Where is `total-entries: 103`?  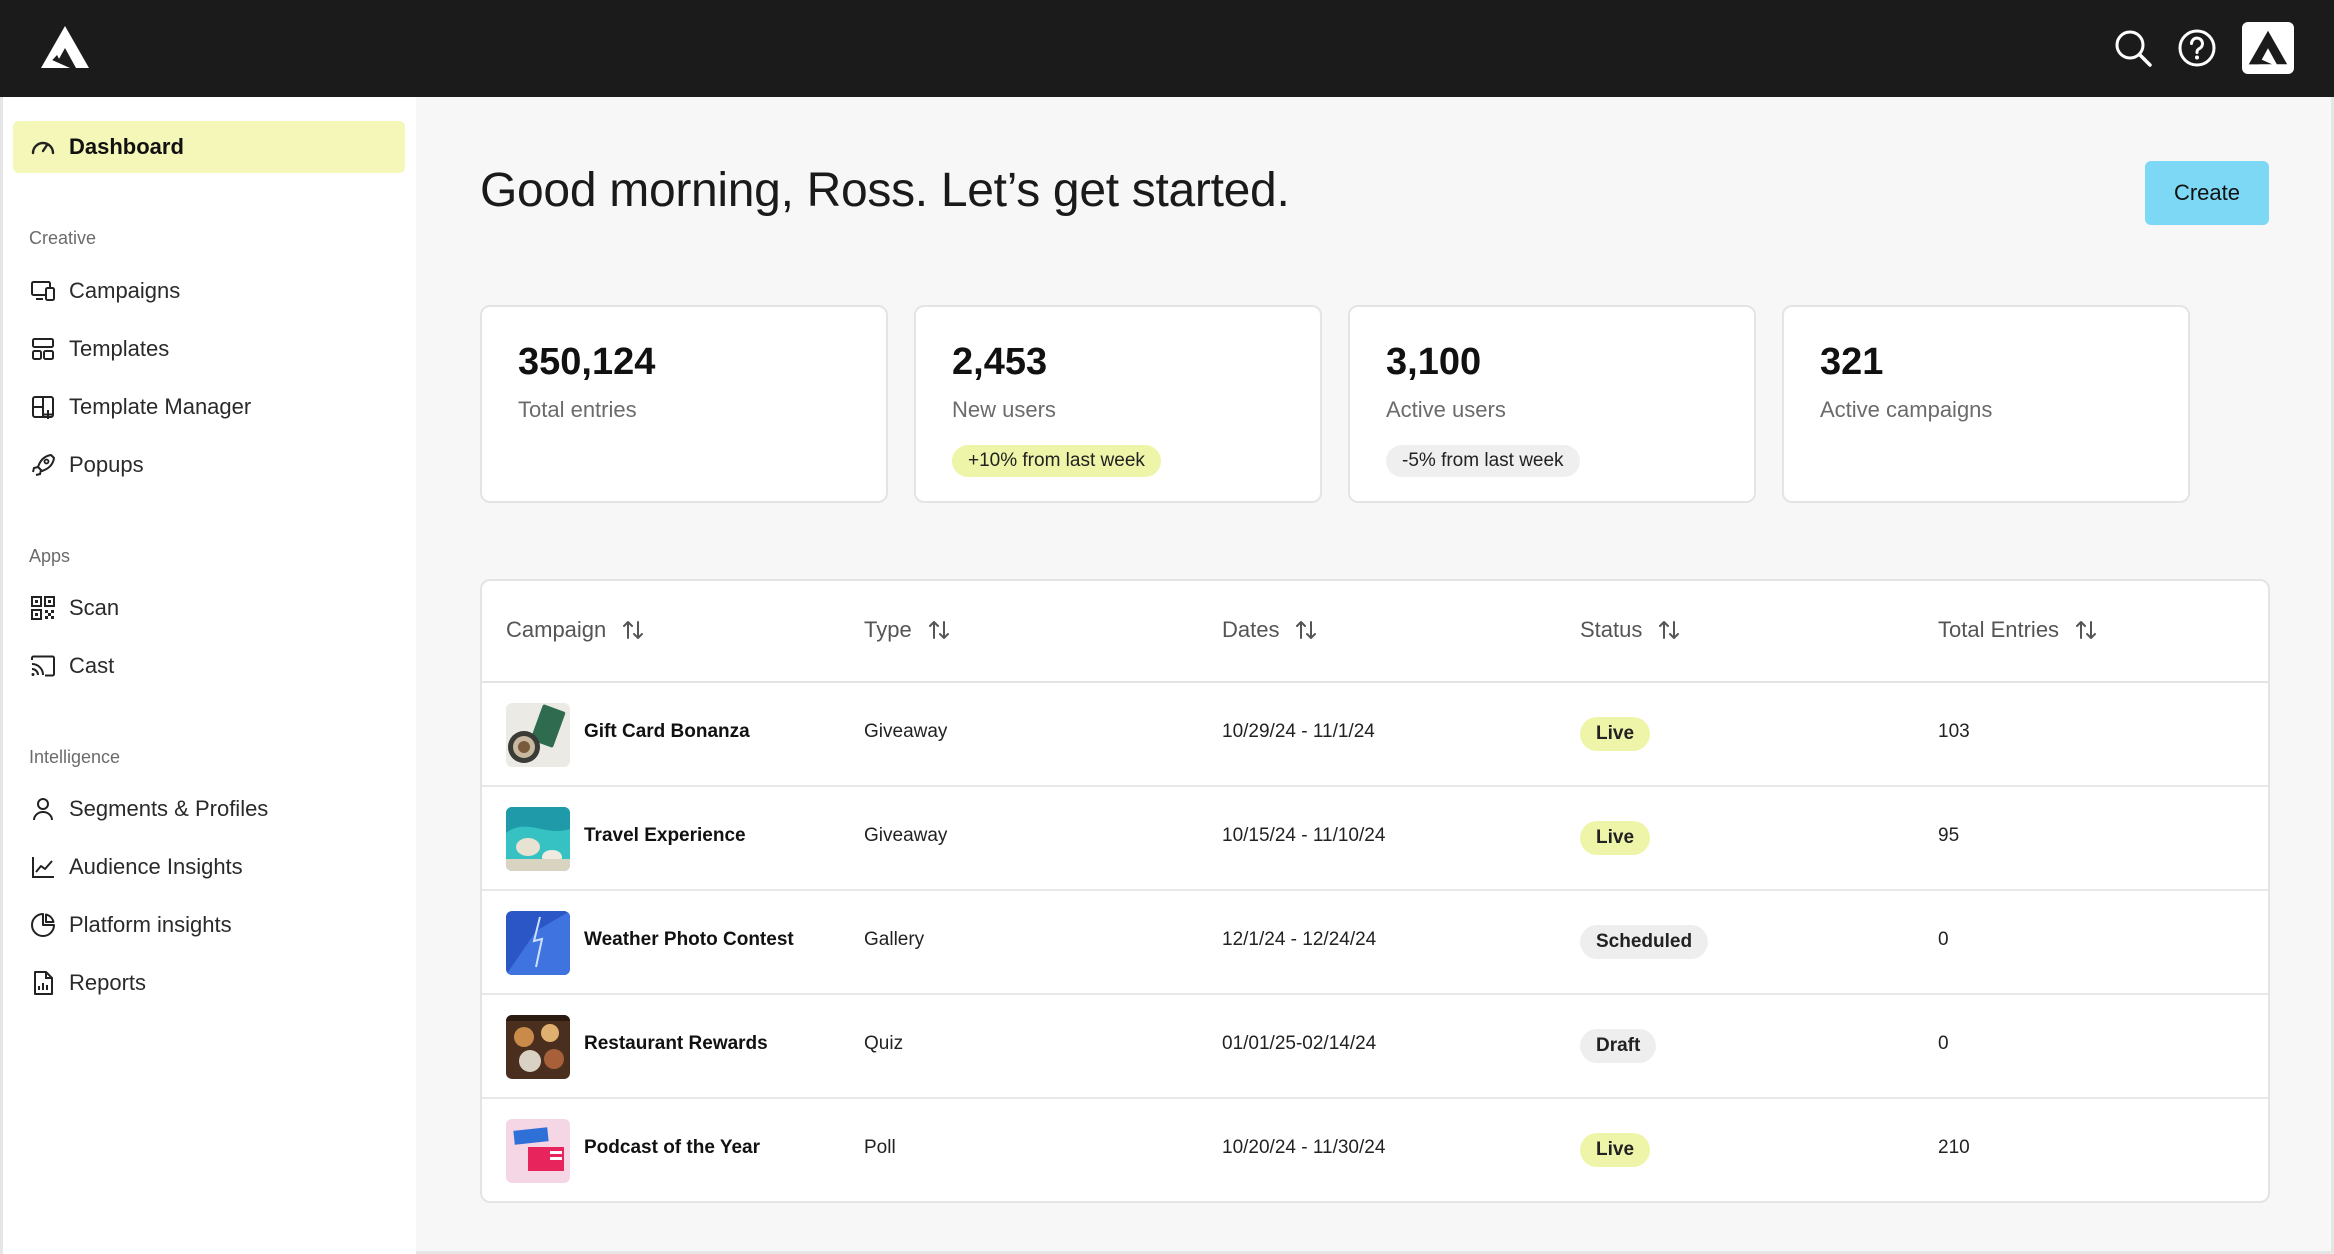
total-entries: 103 is located at coordinates (1954, 731).